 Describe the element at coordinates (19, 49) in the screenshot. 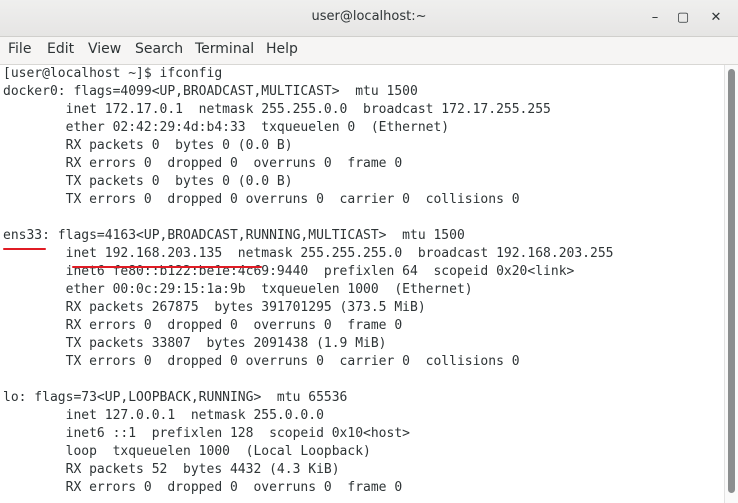

I see `menu-file: File` at that location.